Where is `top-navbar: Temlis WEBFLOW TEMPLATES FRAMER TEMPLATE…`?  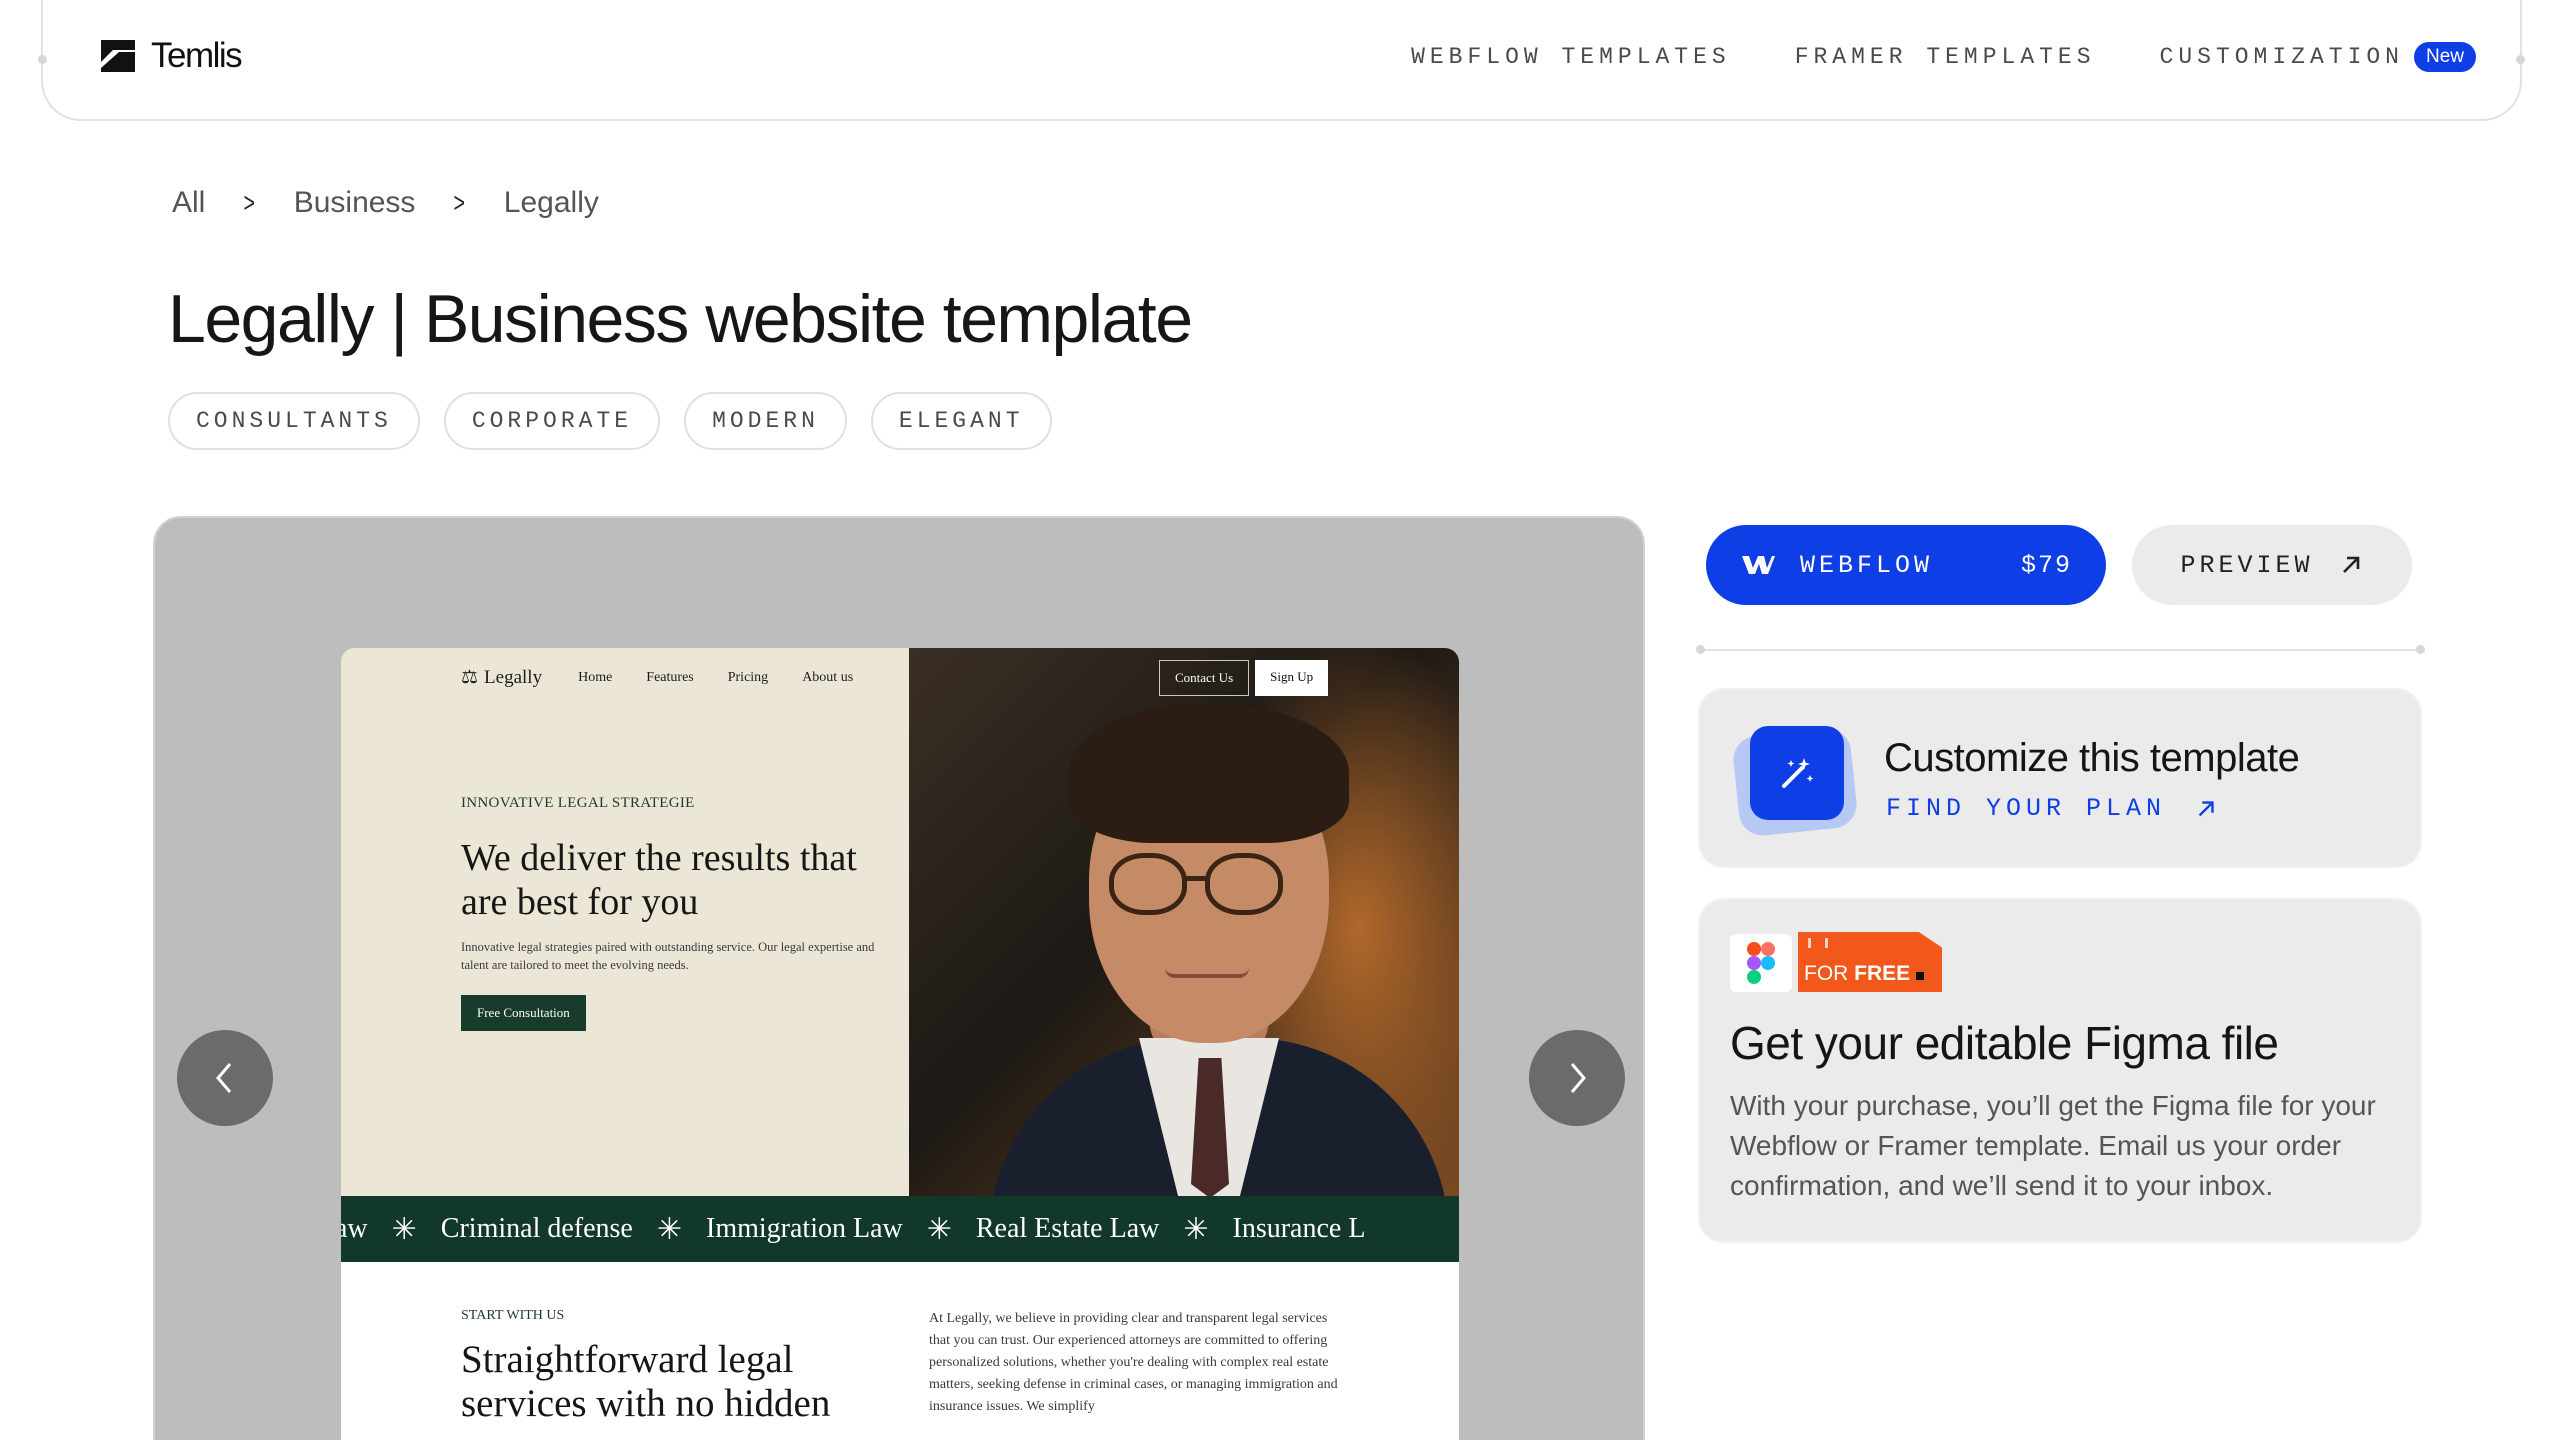 top-navbar: Temlis WEBFLOW TEMPLATES FRAMER TEMPLATE… is located at coordinates (1281, 60).